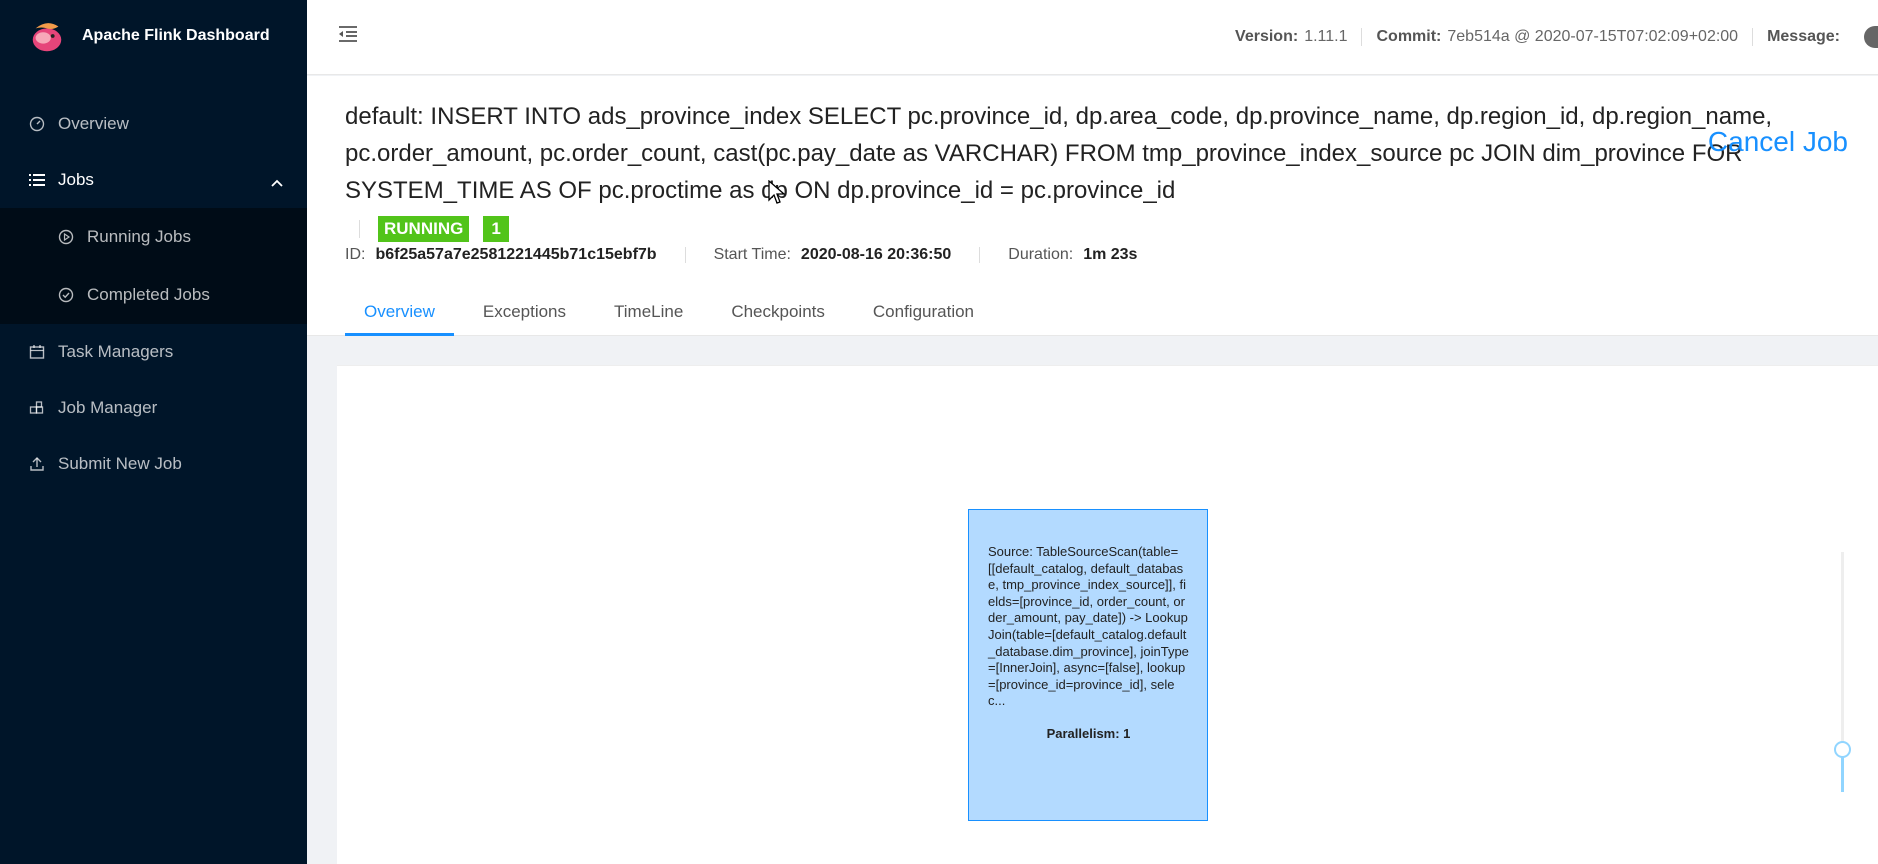 The image size is (1878, 864). I want to click on sidebar-item-running-jobs: Running Jobs, so click(153, 237).